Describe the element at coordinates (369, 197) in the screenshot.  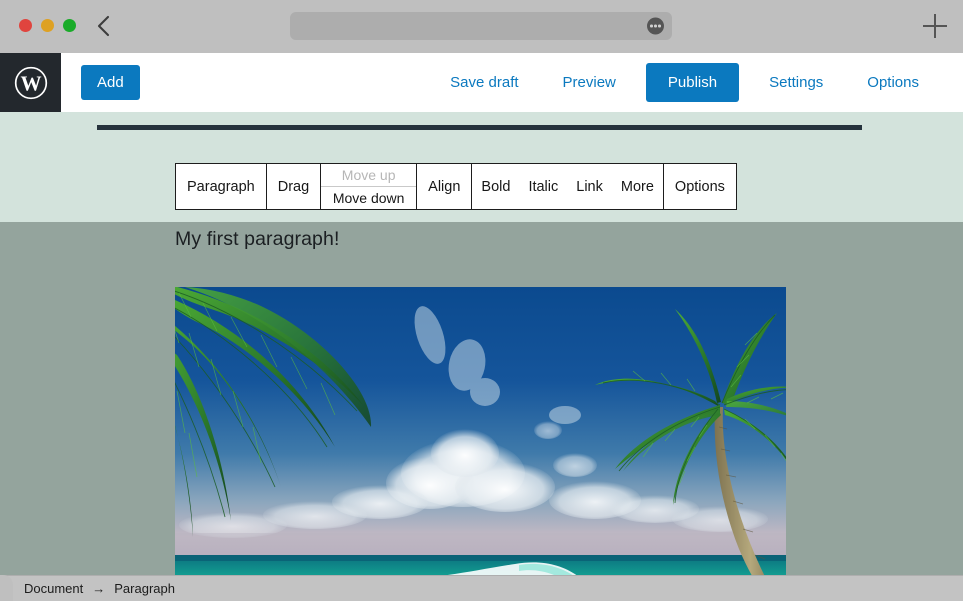
I see `move-down-button: Move down` at that location.